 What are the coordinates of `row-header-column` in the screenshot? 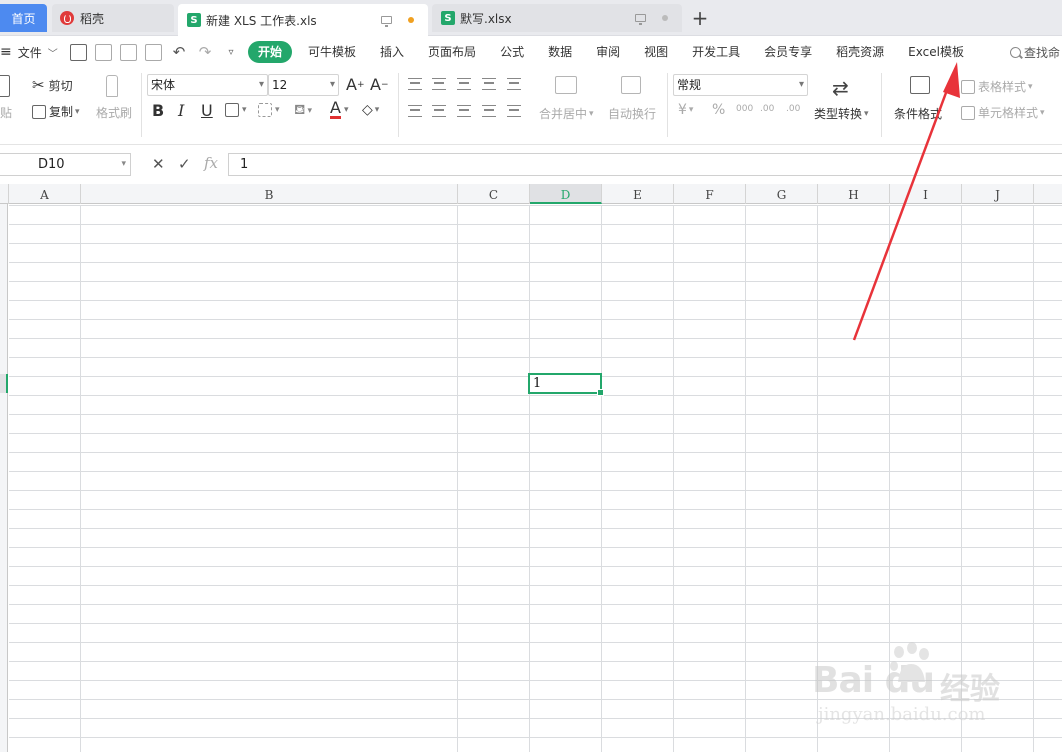 It's located at (4, 478).